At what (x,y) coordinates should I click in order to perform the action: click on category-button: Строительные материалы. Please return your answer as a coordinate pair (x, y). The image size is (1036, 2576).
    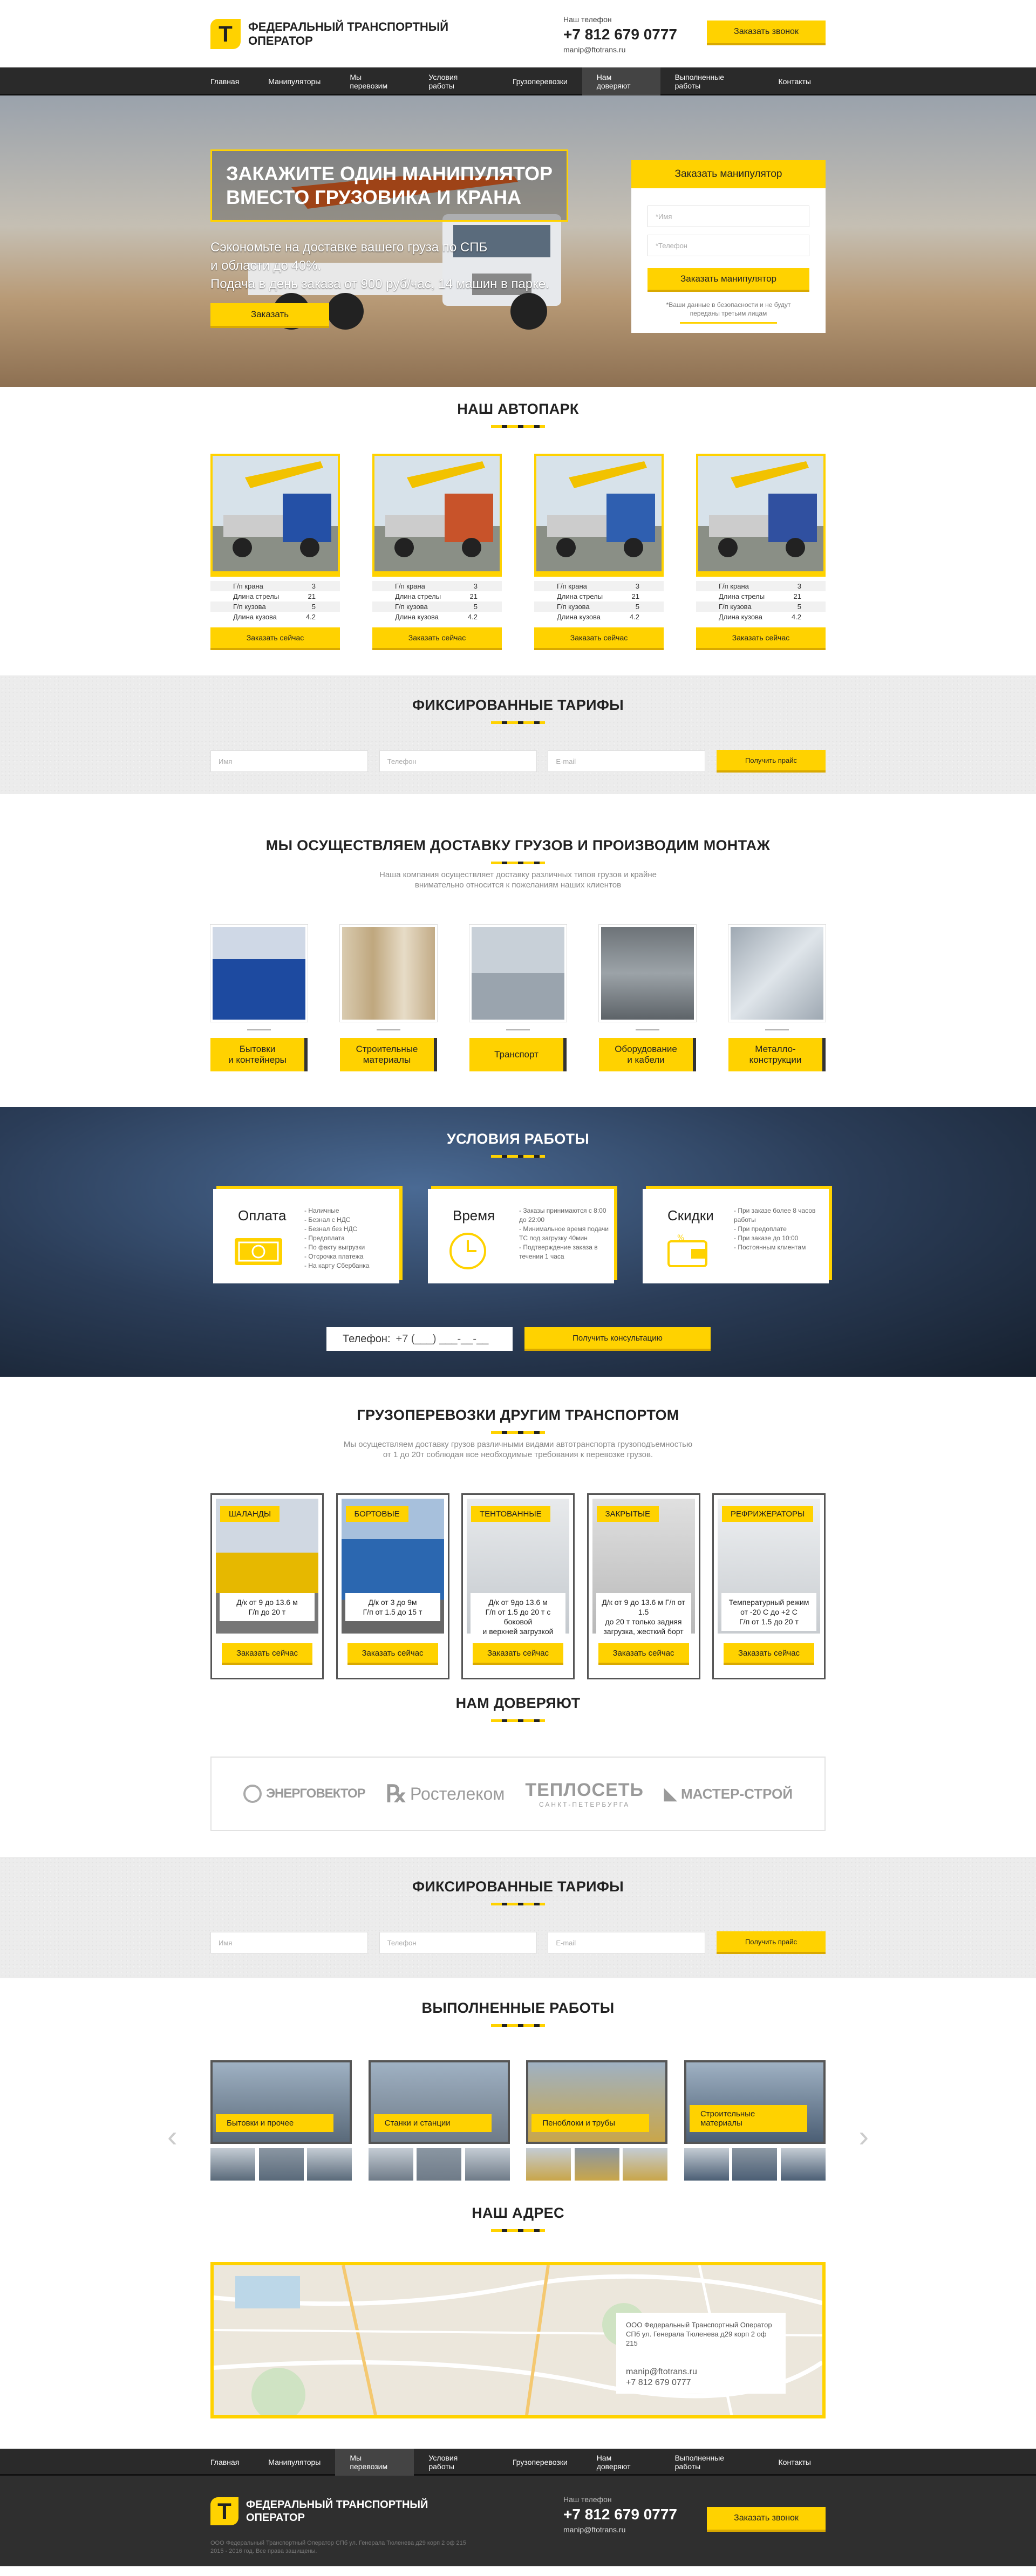
    Looking at the image, I should click on (388, 1054).